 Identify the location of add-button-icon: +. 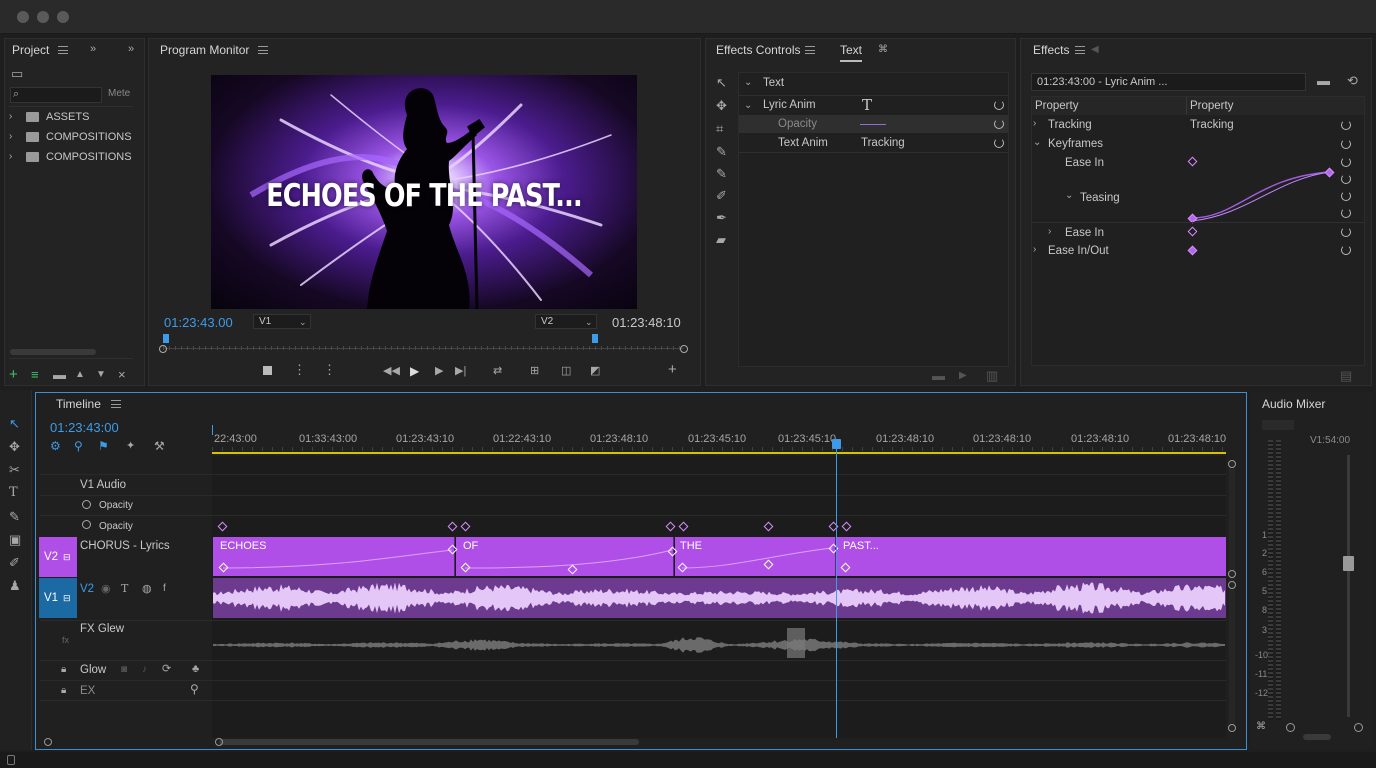
(672, 369).